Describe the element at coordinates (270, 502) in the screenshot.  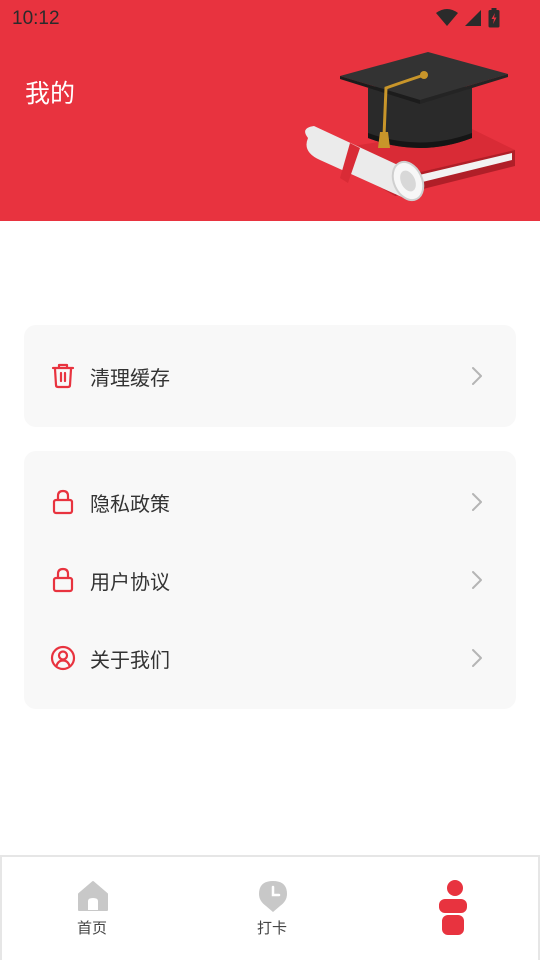
I see `privacy-policy-row: 隐私政策` at that location.